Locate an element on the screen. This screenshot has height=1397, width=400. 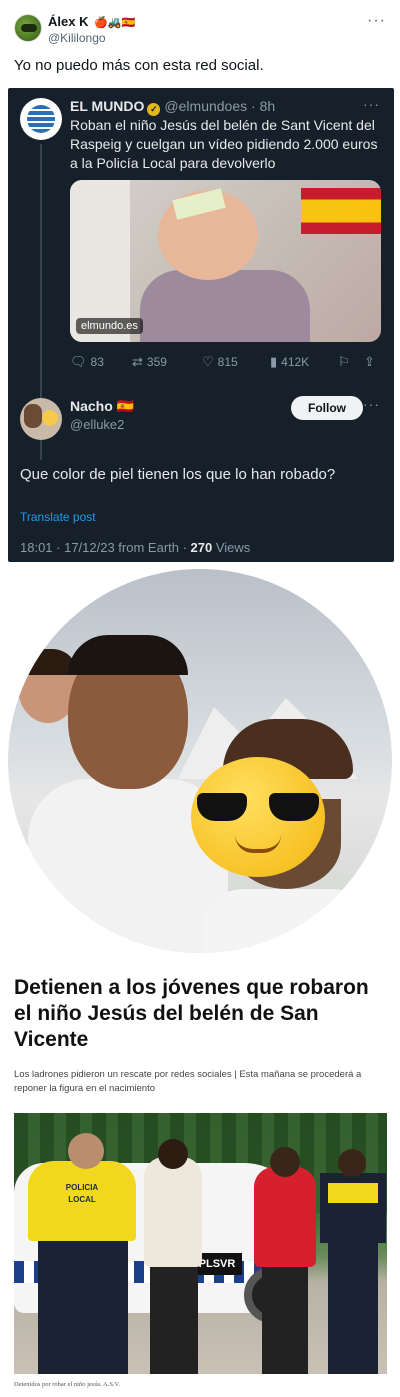
share-button: ⇪ is located at coordinates (374, 362).